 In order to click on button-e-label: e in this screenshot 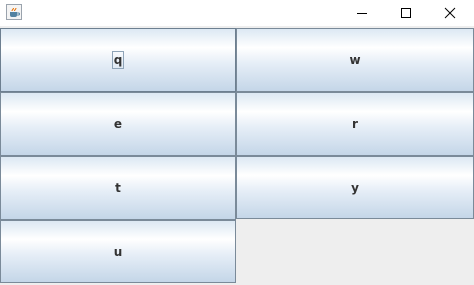, I will do `click(118, 124)`.